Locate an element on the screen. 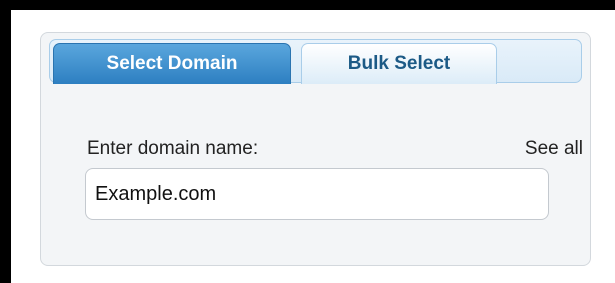  see-all-link: See all is located at coordinates (554, 149).